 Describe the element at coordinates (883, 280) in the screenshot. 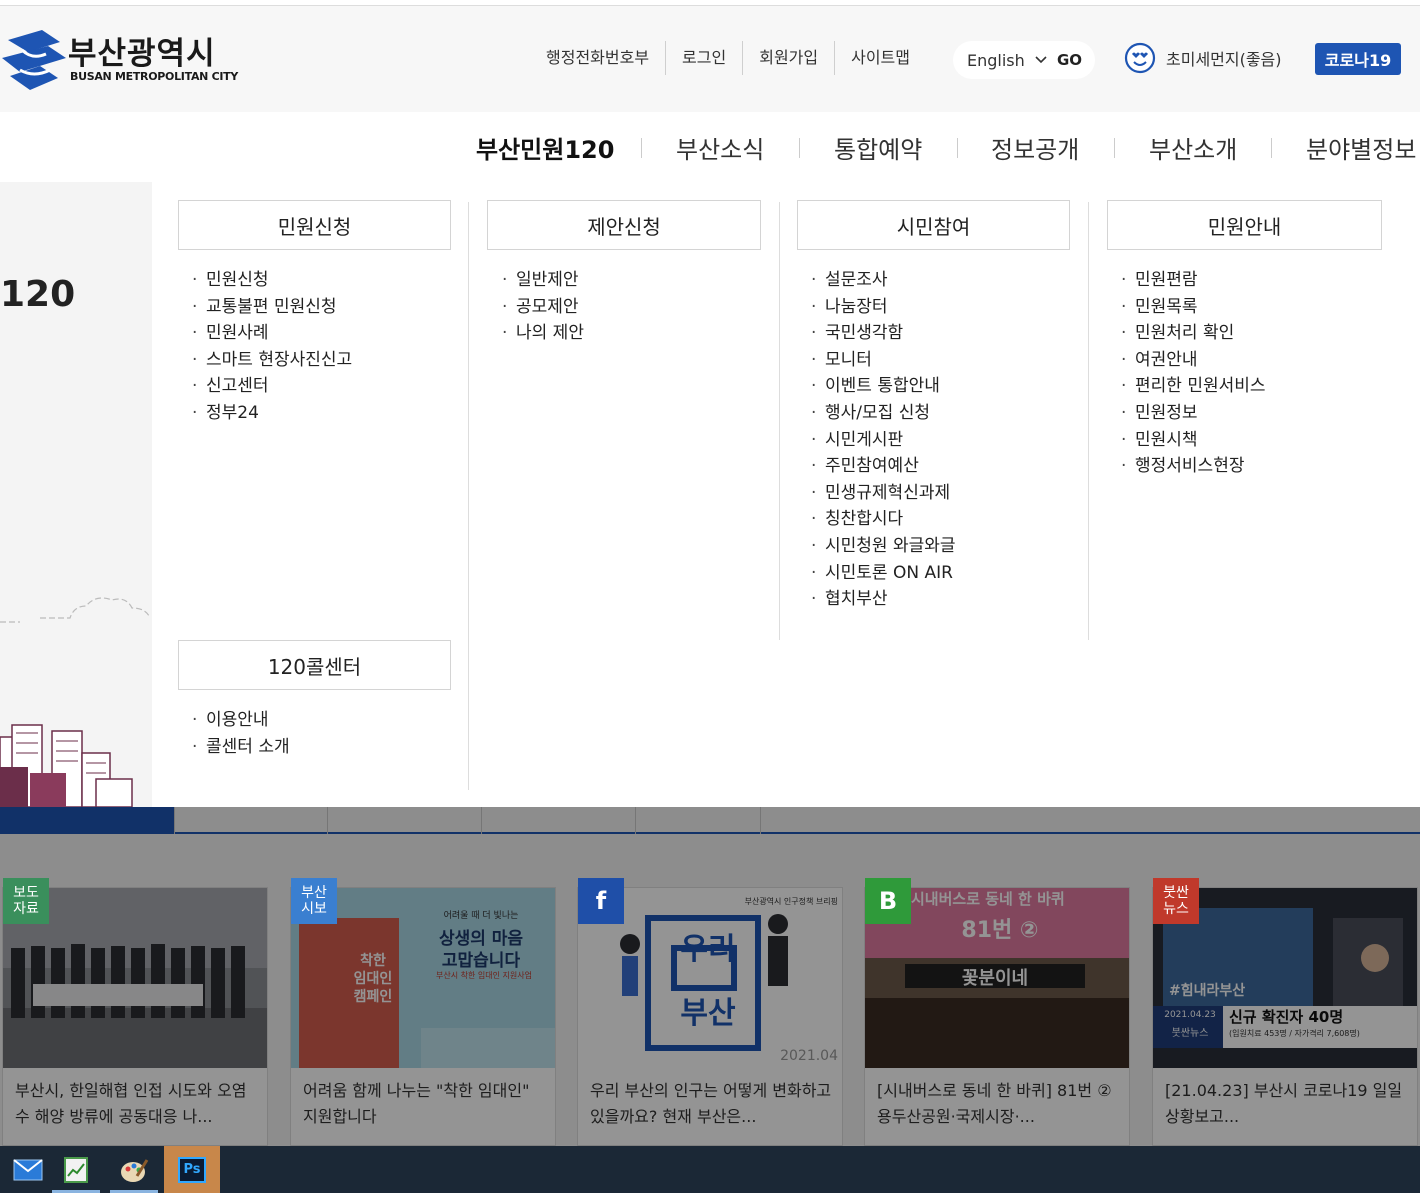

I see `menu-item: 설문조사` at that location.